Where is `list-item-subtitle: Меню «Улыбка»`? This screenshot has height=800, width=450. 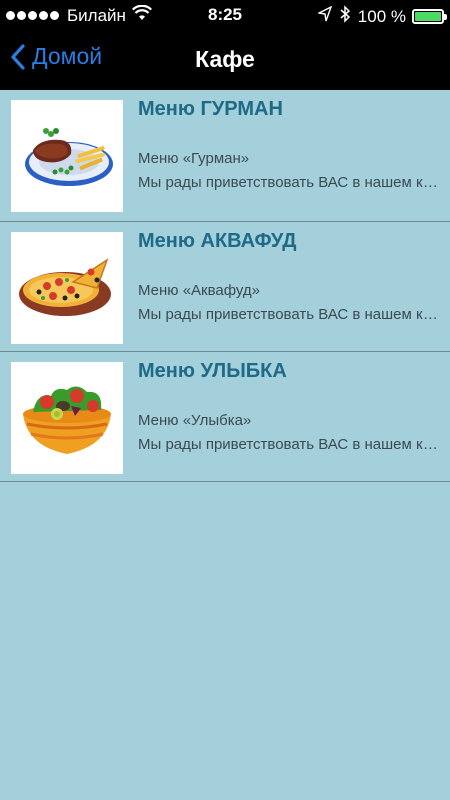 list-item-subtitle: Меню «Улыбка» is located at coordinates (195, 420).